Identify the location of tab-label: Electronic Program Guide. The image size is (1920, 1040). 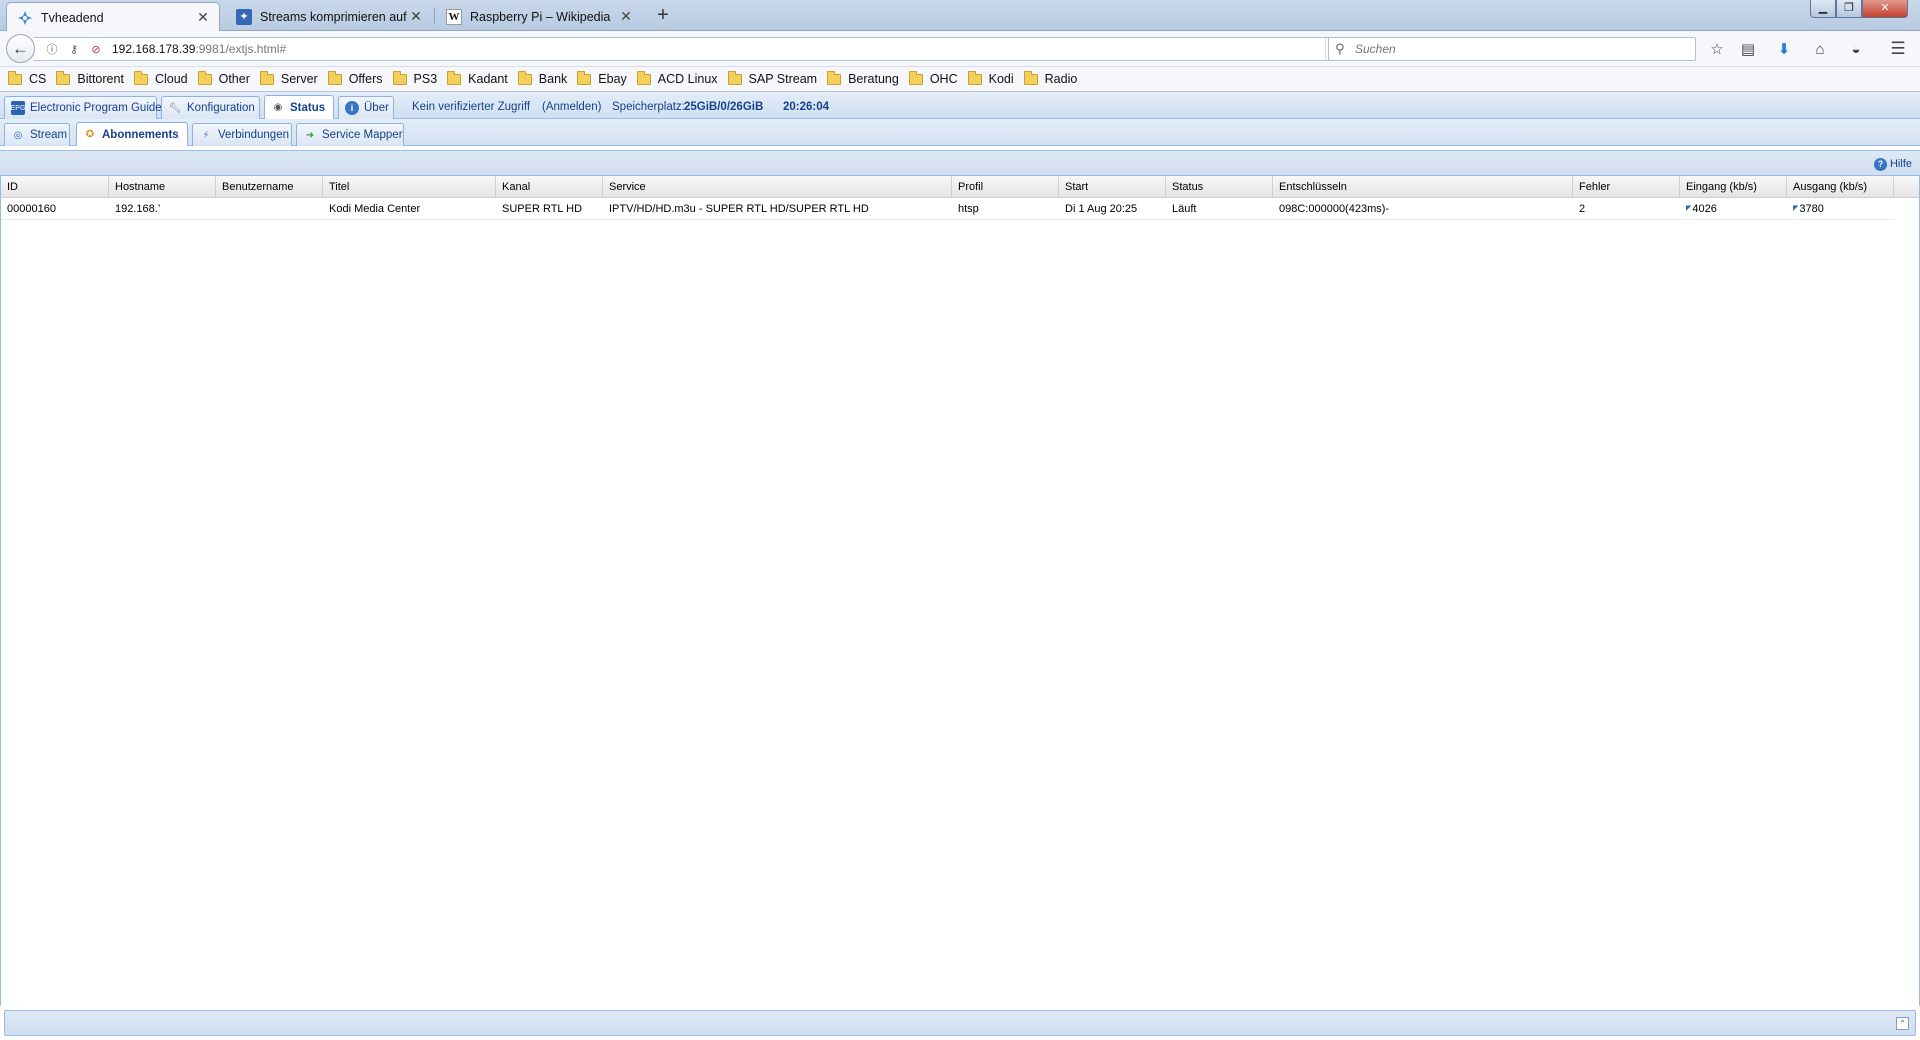
(96, 108).